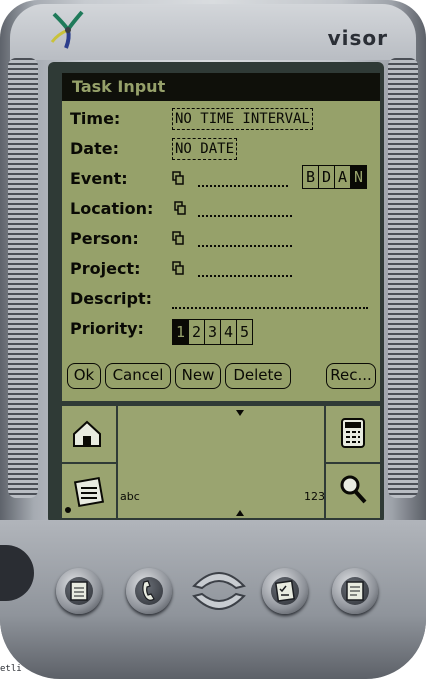  Describe the element at coordinates (111, 298) in the screenshot. I see `descript-label: Descript:` at that location.